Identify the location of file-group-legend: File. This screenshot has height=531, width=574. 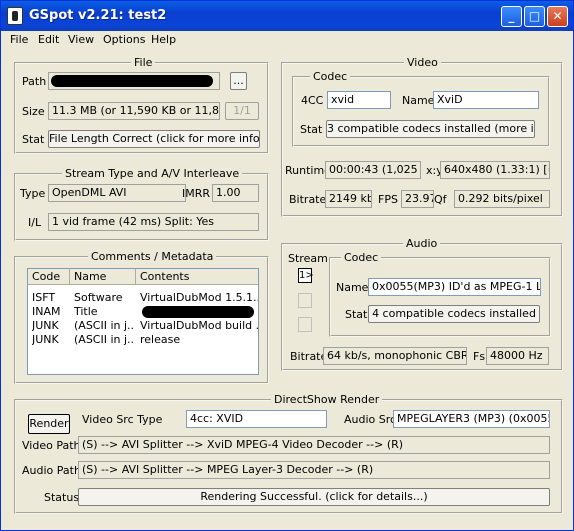
(143, 62).